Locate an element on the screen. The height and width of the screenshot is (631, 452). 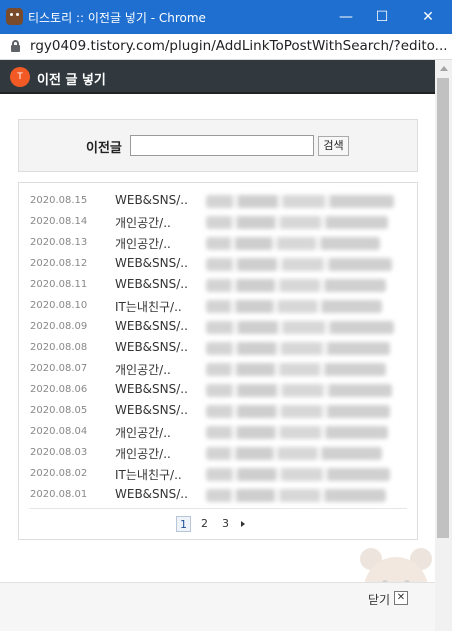
plugin-header: T 이전 글 넣기 is located at coordinates (217, 77).